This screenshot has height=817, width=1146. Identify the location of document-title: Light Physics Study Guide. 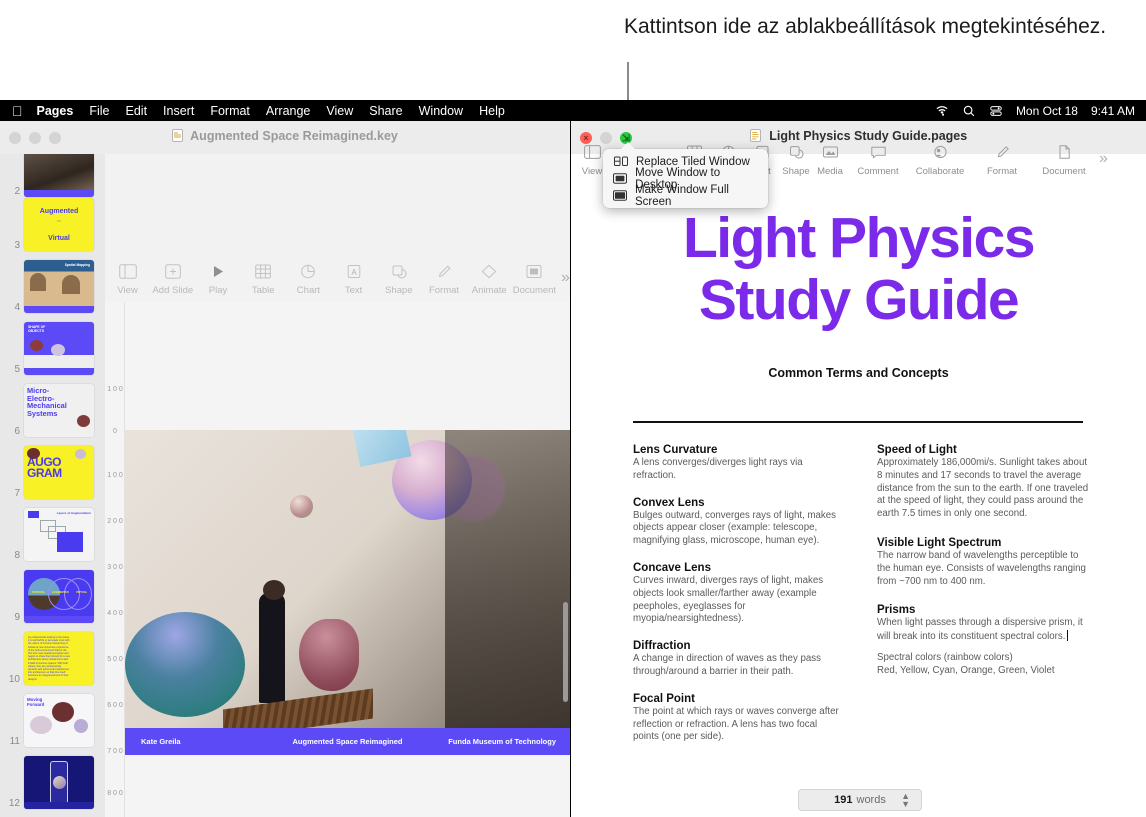
(858, 269).